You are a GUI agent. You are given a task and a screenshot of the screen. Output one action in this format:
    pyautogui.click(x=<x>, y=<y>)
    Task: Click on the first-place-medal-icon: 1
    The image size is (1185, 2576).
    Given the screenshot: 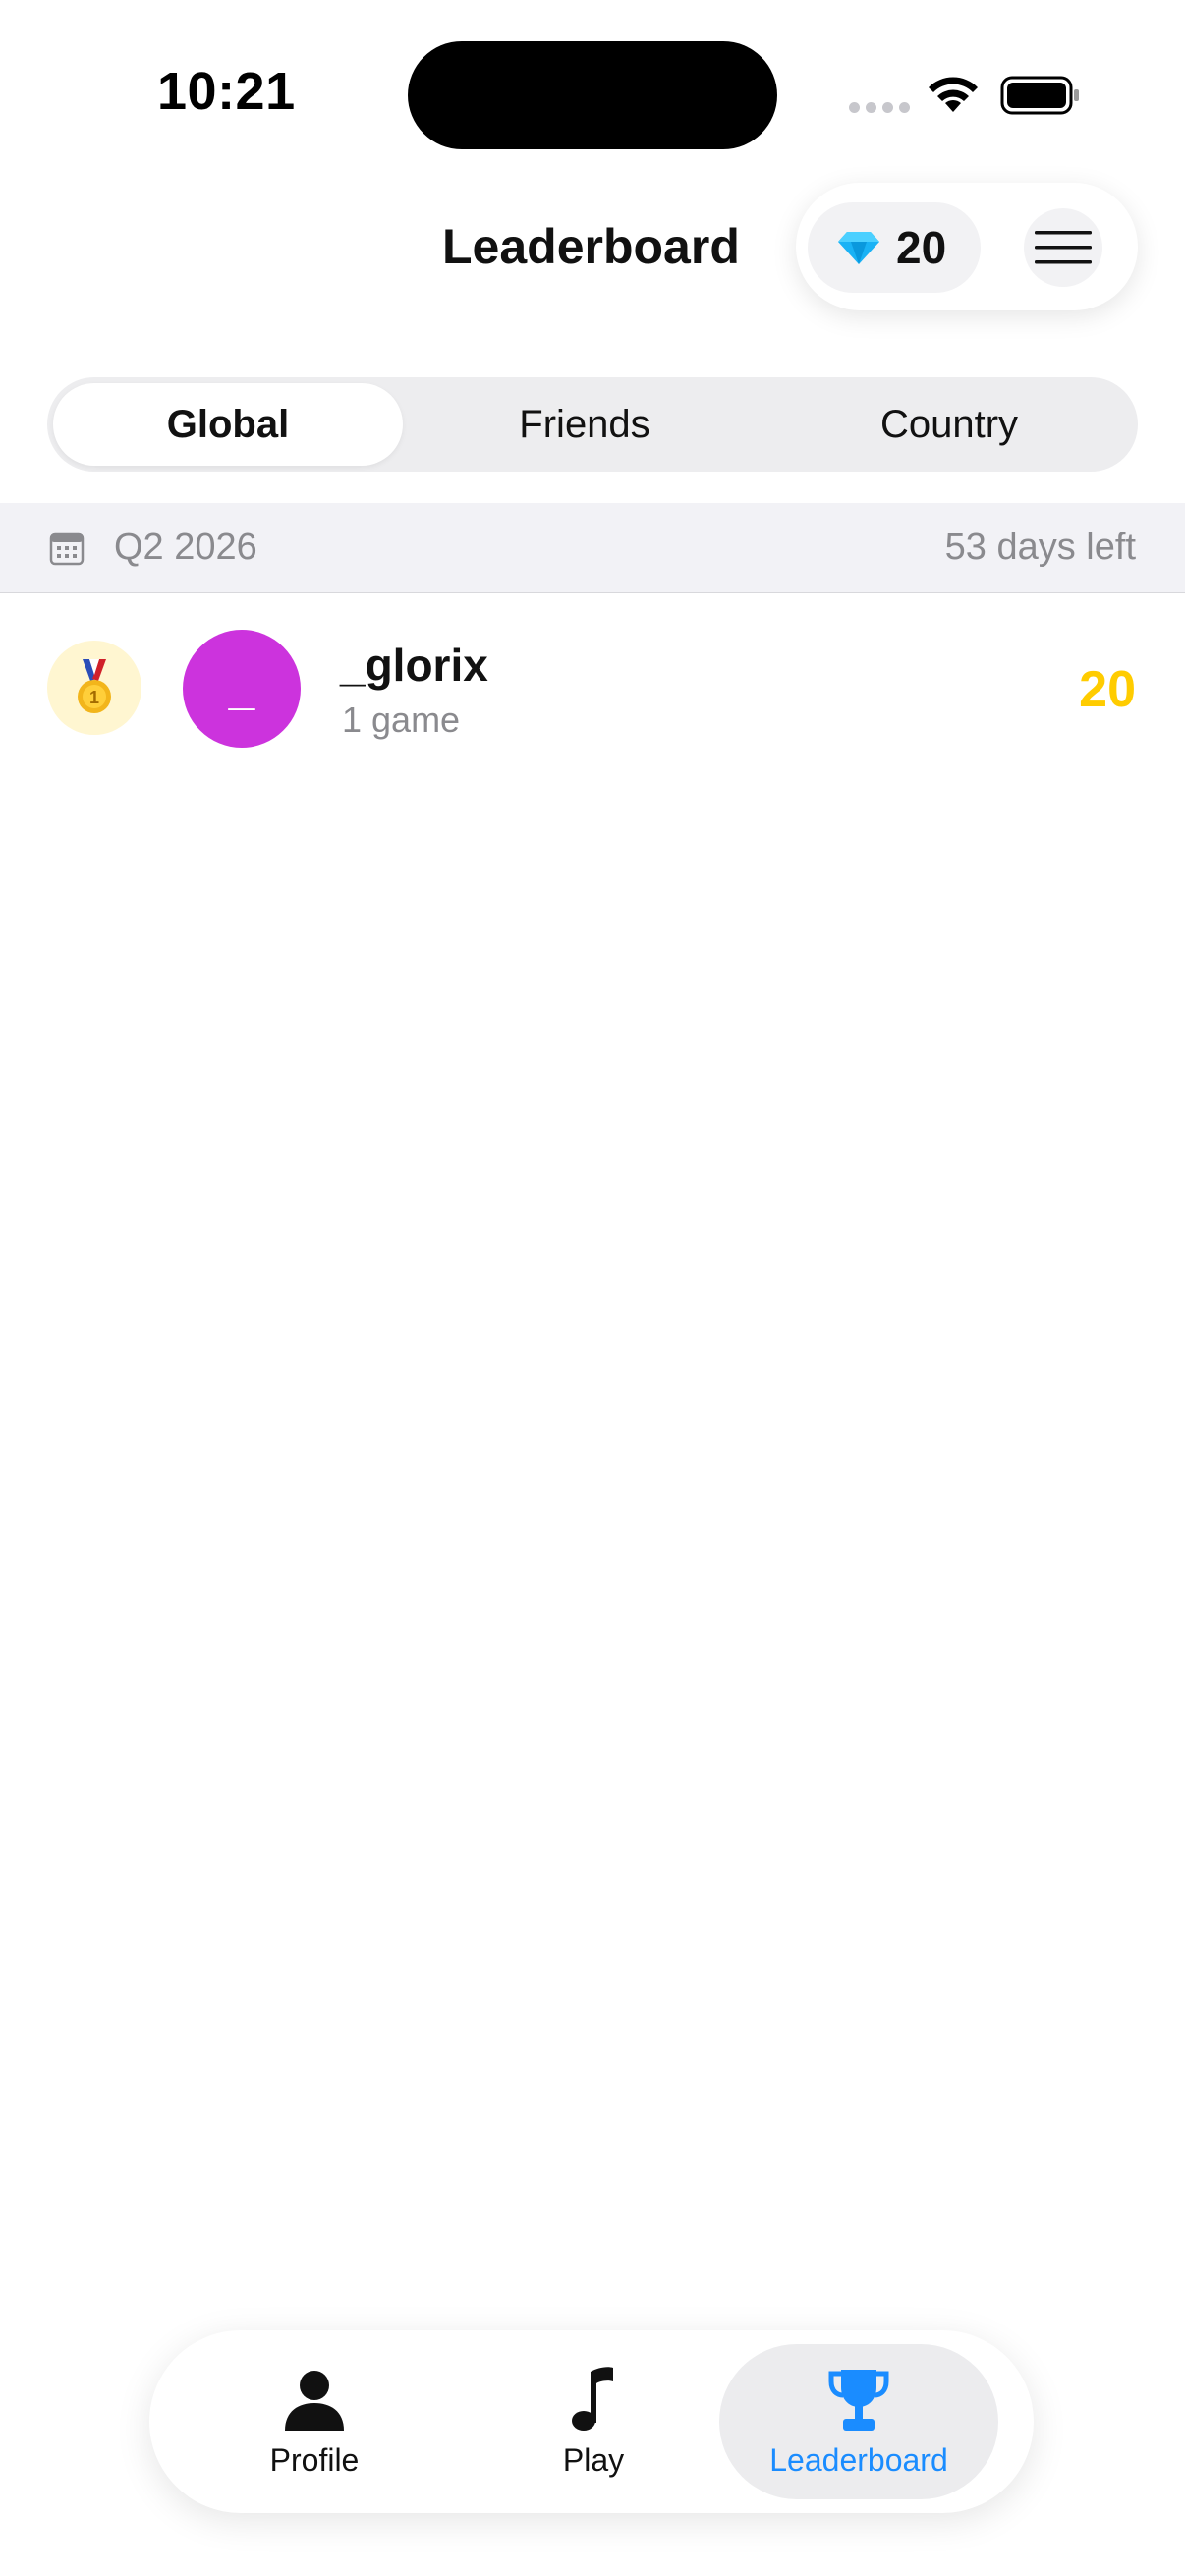 What is the action you would take?
    pyautogui.click(x=95, y=686)
    